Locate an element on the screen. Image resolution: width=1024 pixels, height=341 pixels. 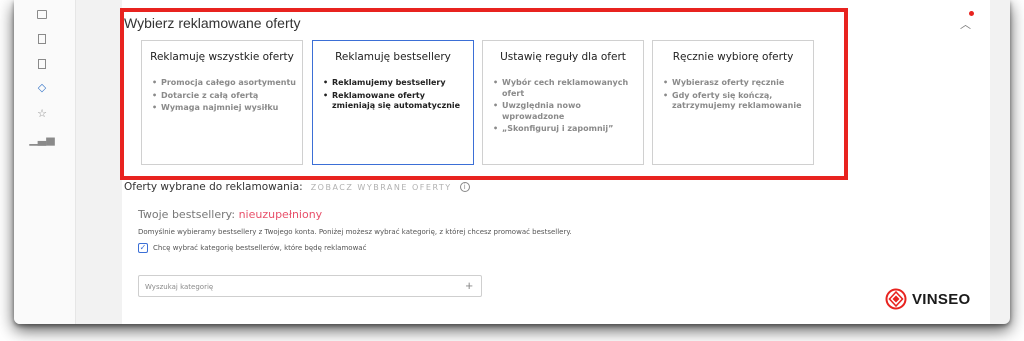
chart-icon: ▁▃▅ is located at coordinates (42, 140).